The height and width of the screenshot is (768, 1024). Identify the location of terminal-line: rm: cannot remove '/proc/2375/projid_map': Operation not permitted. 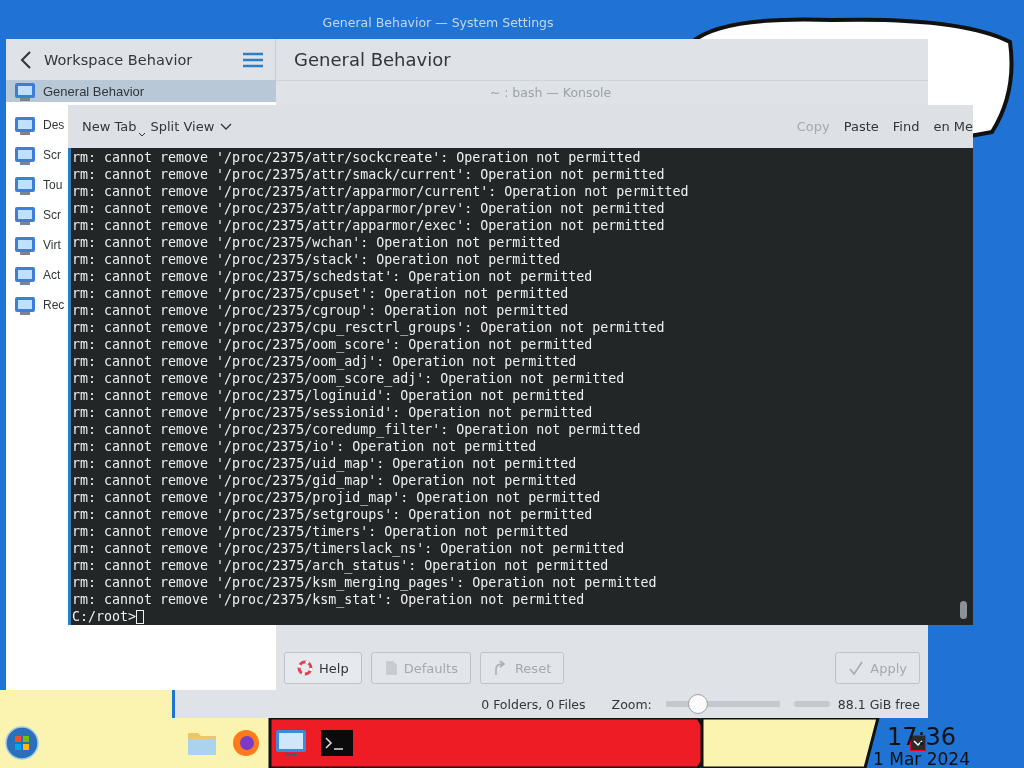
(337, 497).